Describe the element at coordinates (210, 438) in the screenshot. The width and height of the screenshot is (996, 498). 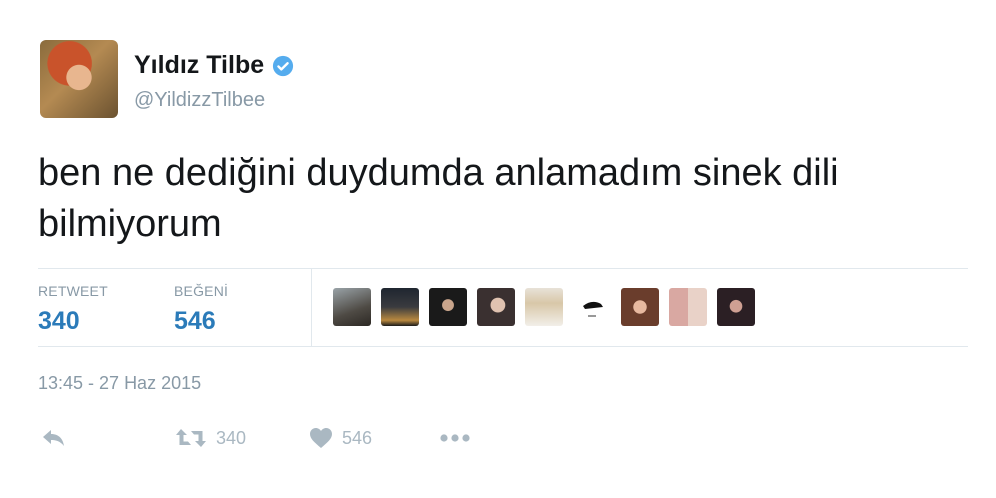
I see `retweet-button: 340` at that location.